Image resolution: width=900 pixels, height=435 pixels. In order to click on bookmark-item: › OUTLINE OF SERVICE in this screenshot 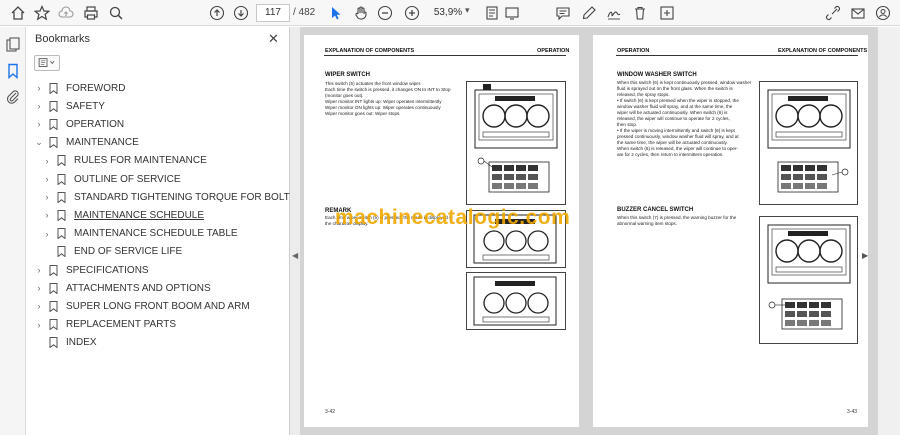, I will do `click(111, 179)`.